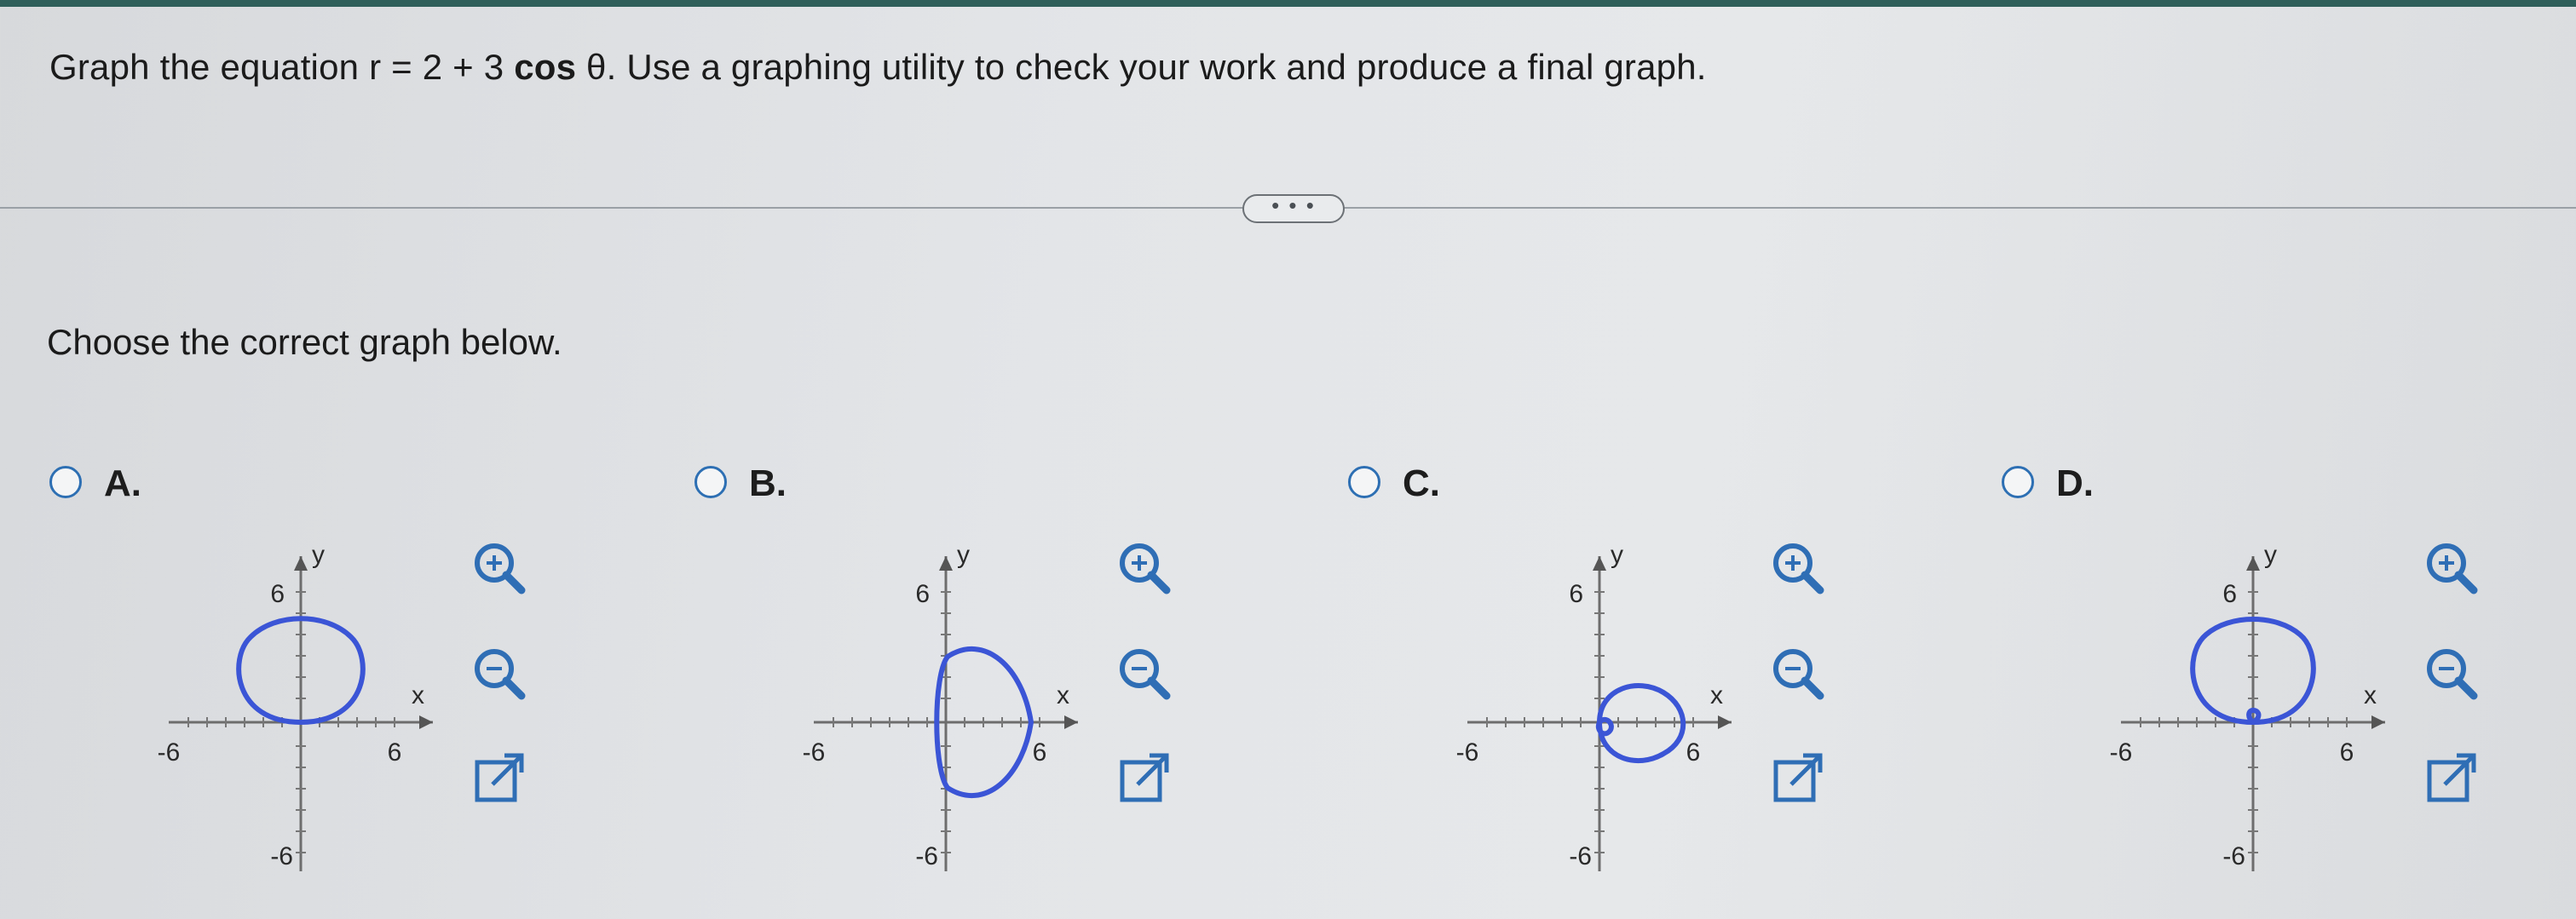 The width and height of the screenshot is (2576, 919). Describe the element at coordinates (304, 342) in the screenshot. I see `instruction-text: Choose the correct graph below.` at that location.